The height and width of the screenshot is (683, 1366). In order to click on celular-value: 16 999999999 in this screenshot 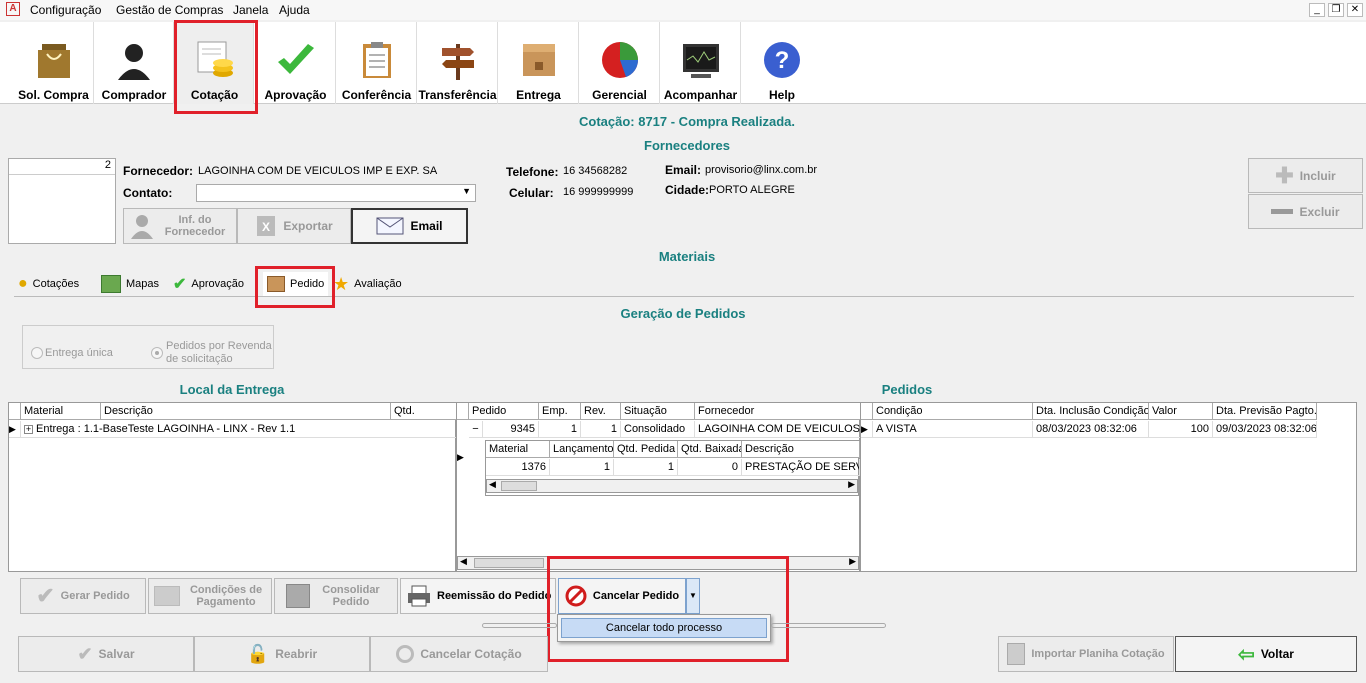, I will do `click(598, 192)`.